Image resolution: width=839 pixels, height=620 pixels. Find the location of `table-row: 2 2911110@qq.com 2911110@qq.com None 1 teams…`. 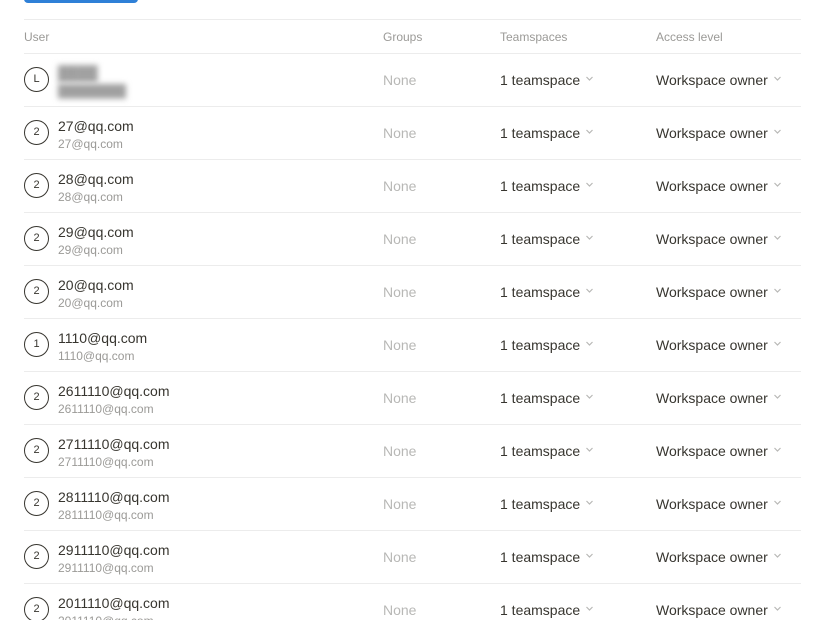

table-row: 2 2911110@qq.com 2911110@qq.com None 1 teams… is located at coordinates (412, 557).